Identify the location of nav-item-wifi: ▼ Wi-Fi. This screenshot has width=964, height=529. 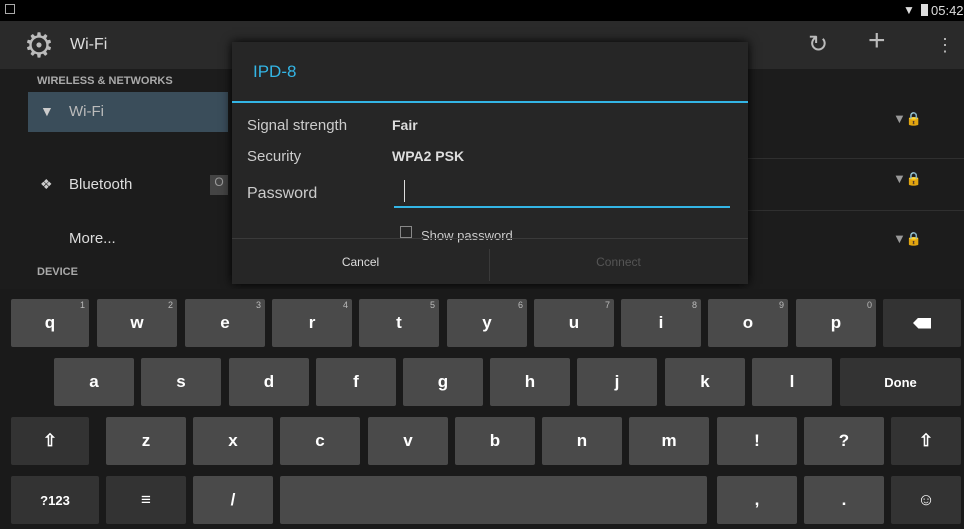
(128, 112).